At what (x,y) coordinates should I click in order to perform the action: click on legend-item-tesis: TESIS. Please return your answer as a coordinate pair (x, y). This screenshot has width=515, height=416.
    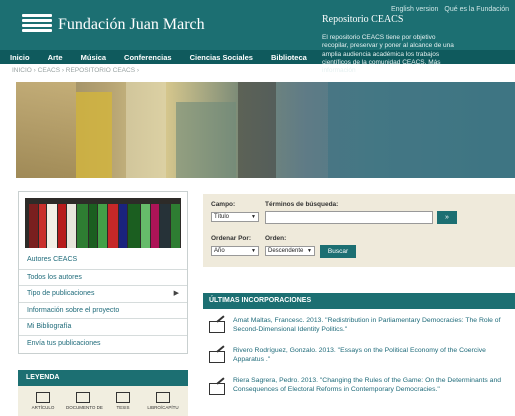
    Looking at the image, I should click on (123, 401).